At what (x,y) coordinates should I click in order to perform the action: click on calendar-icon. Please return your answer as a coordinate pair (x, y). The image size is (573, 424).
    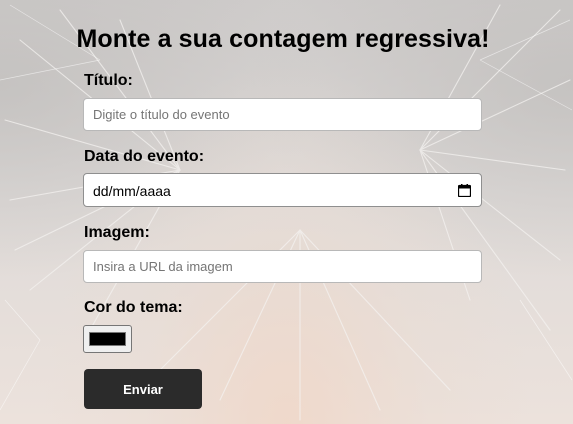
    Looking at the image, I should click on (464, 190).